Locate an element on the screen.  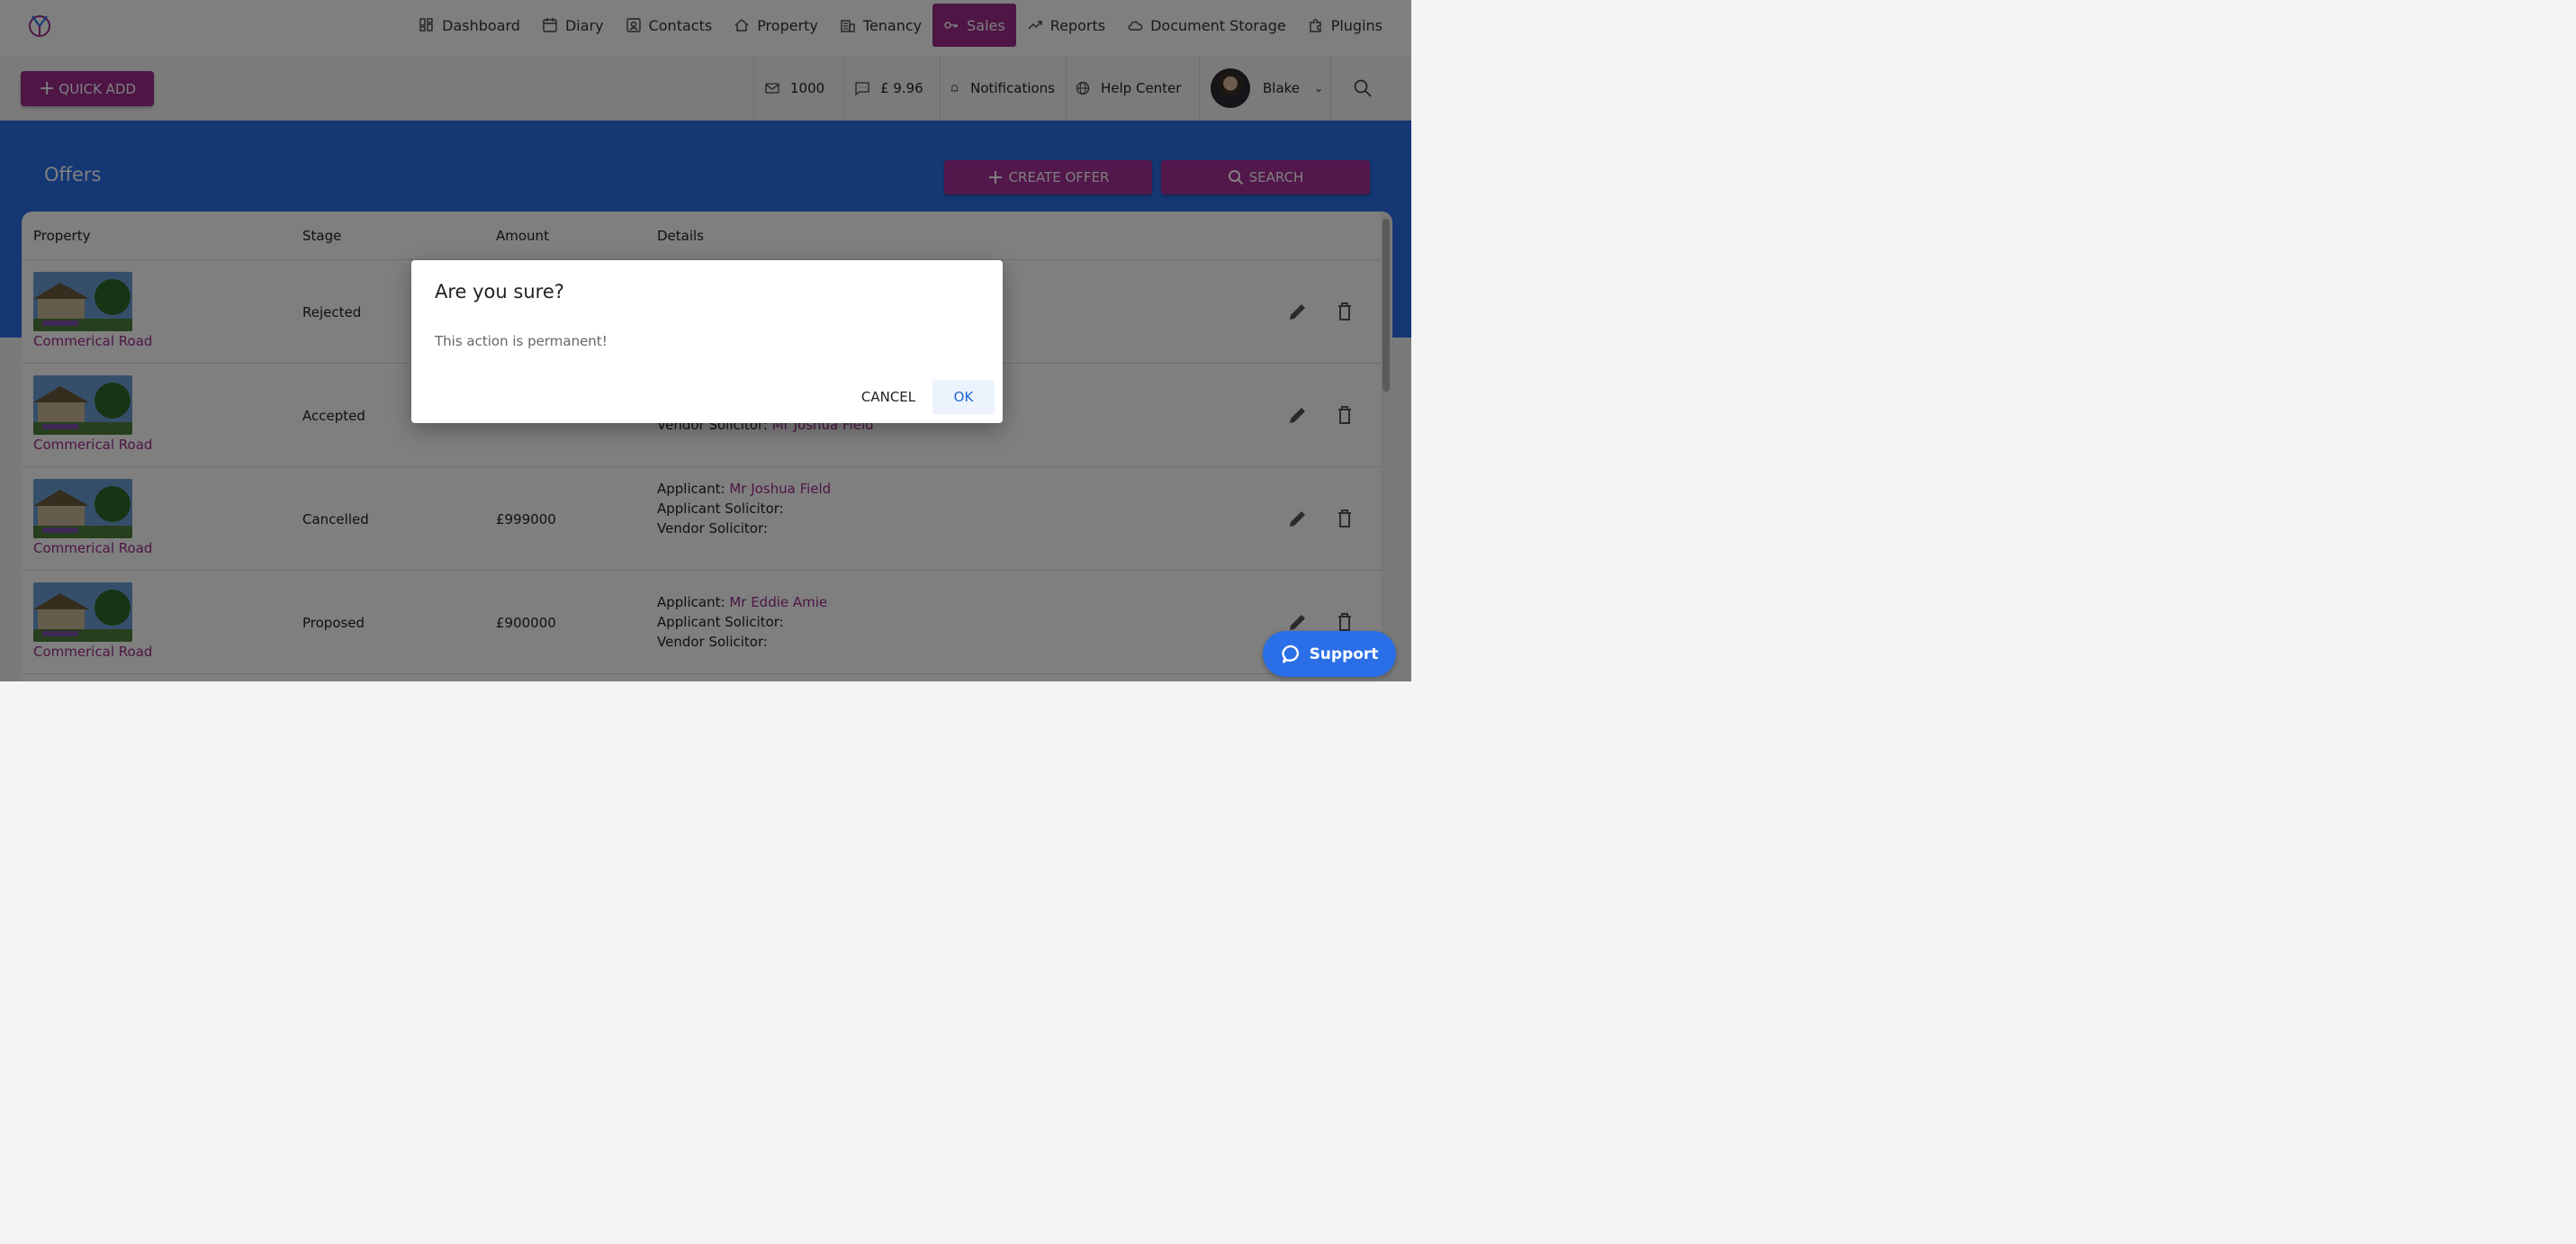
dialog-message: This action is permanent! is located at coordinates (521, 341).